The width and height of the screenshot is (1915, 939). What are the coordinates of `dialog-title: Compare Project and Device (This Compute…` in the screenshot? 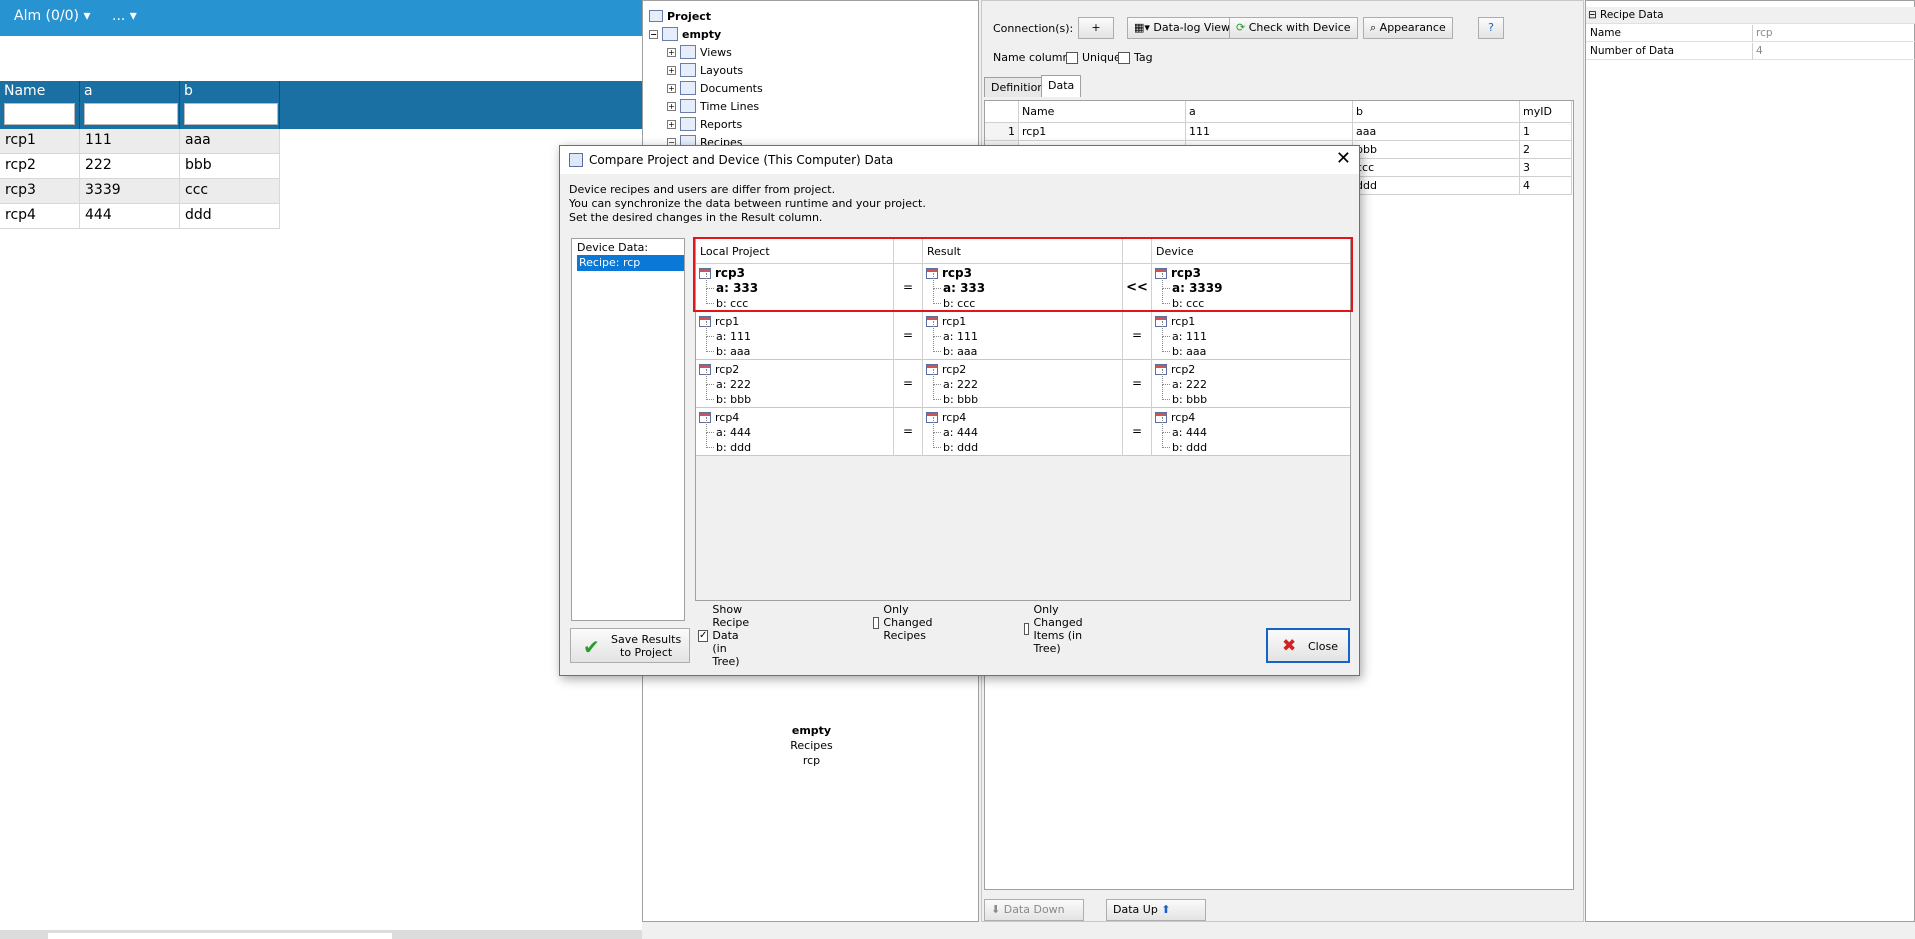 It's located at (741, 160).